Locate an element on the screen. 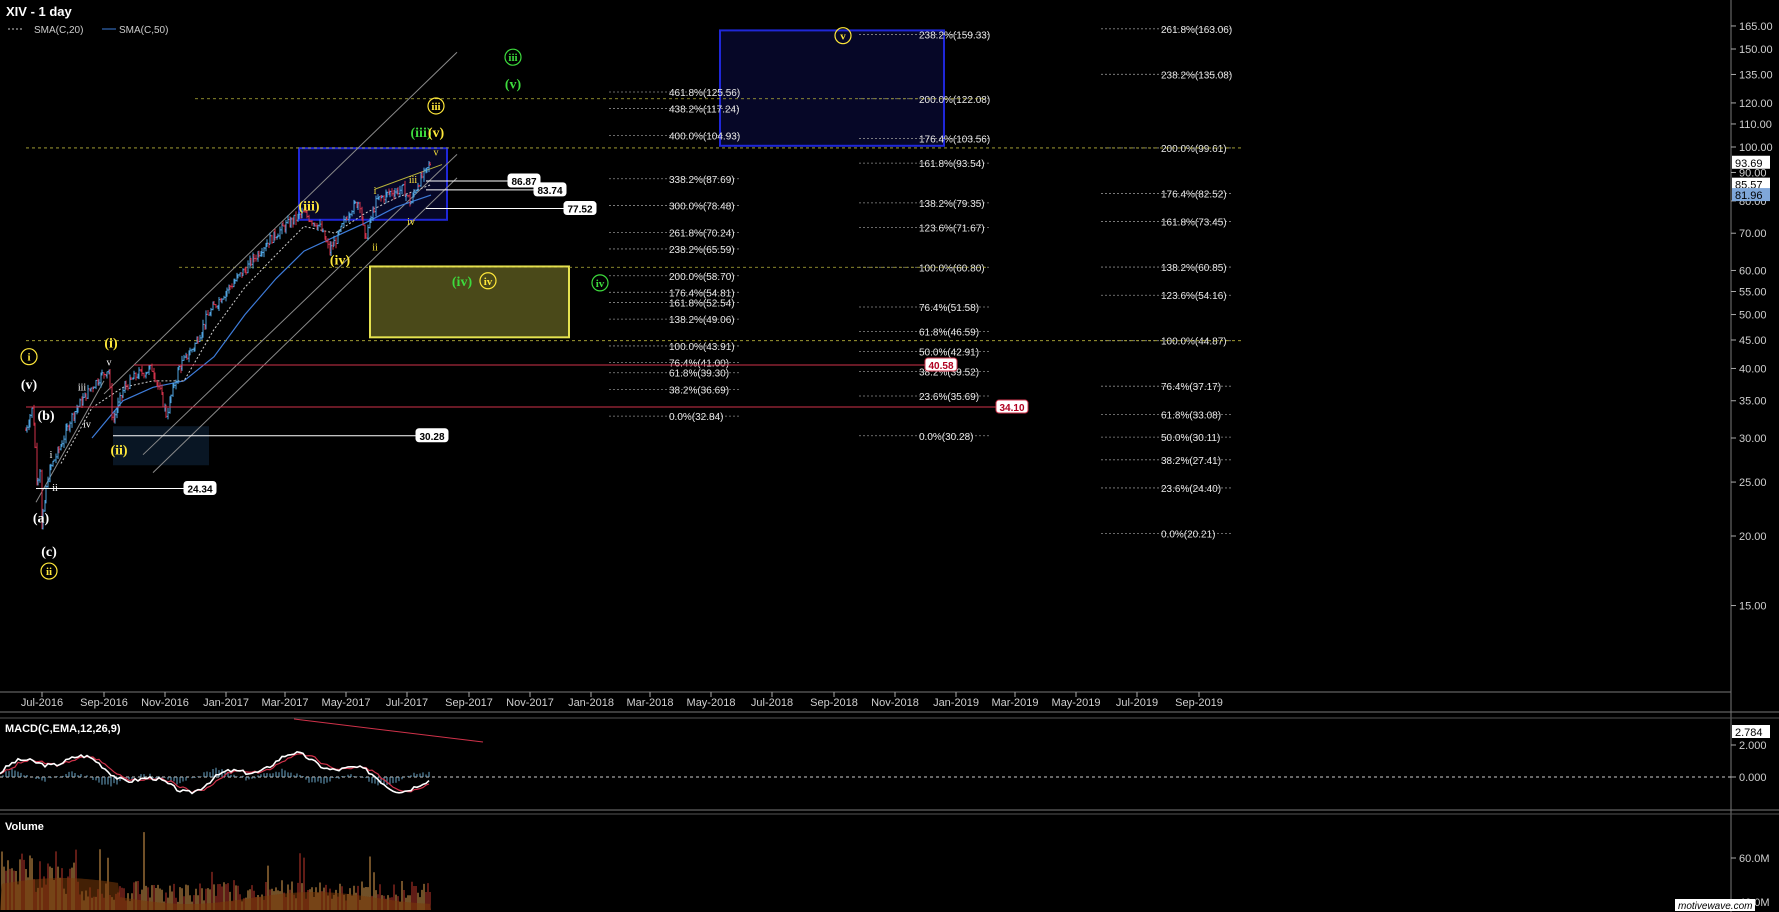 This screenshot has width=1779, height=912. fib-level-label: 261.8%(163.06) is located at coordinates (1196, 30).